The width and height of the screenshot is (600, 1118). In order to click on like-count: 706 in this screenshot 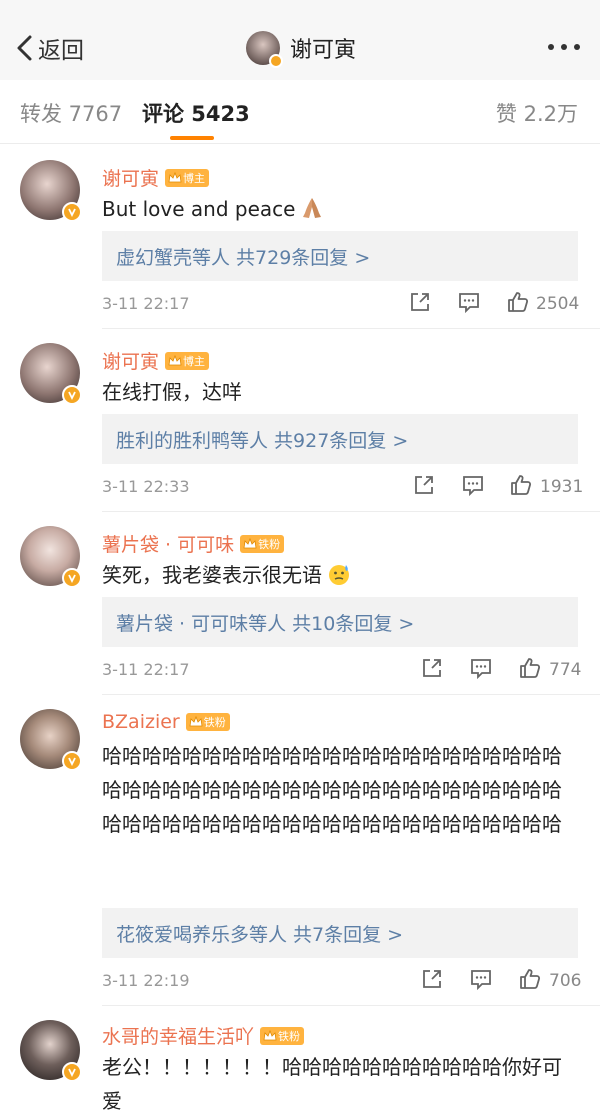, I will do `click(565, 981)`.